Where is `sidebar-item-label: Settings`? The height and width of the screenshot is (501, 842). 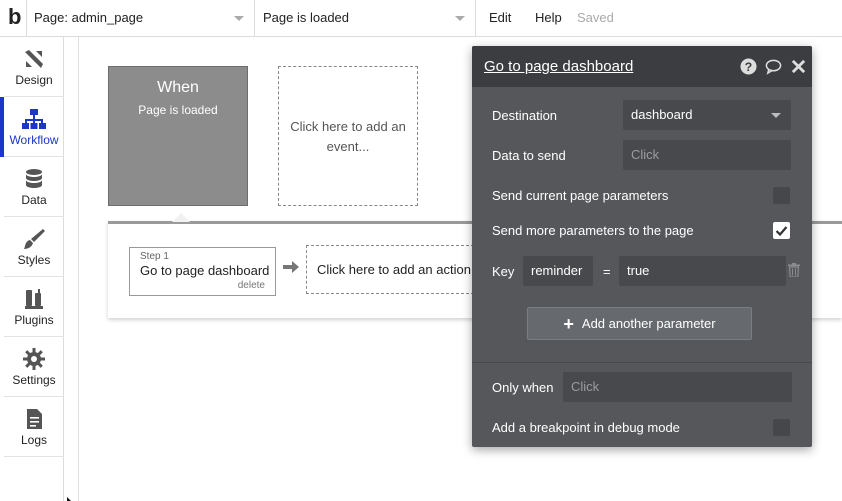
sidebar-item-label: Settings is located at coordinates (34, 380).